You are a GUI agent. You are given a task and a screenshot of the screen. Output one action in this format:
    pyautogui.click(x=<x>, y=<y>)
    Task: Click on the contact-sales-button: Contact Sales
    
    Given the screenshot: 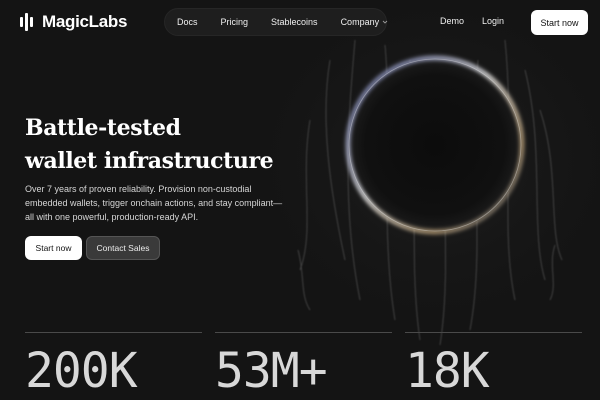 What is the action you would take?
    pyautogui.click(x=123, y=248)
    